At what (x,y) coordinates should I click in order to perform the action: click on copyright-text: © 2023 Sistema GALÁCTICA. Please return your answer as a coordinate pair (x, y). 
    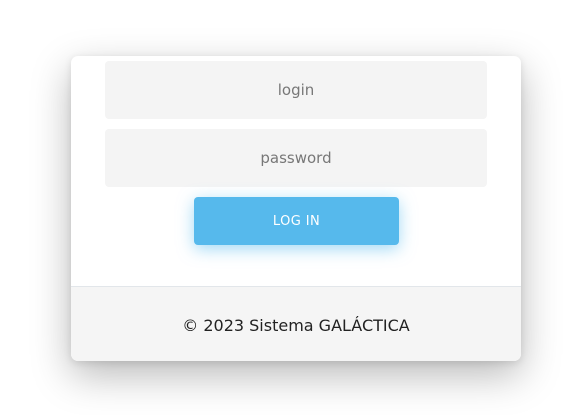
    Looking at the image, I should click on (296, 325).